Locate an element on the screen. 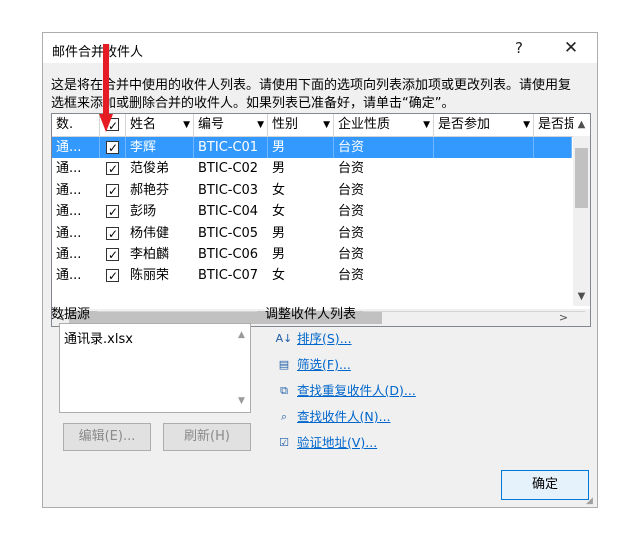 This screenshot has width=640, height=540. table-row: 通... 郝艳芬 BTIC-C03 女 台资 is located at coordinates (312, 190).